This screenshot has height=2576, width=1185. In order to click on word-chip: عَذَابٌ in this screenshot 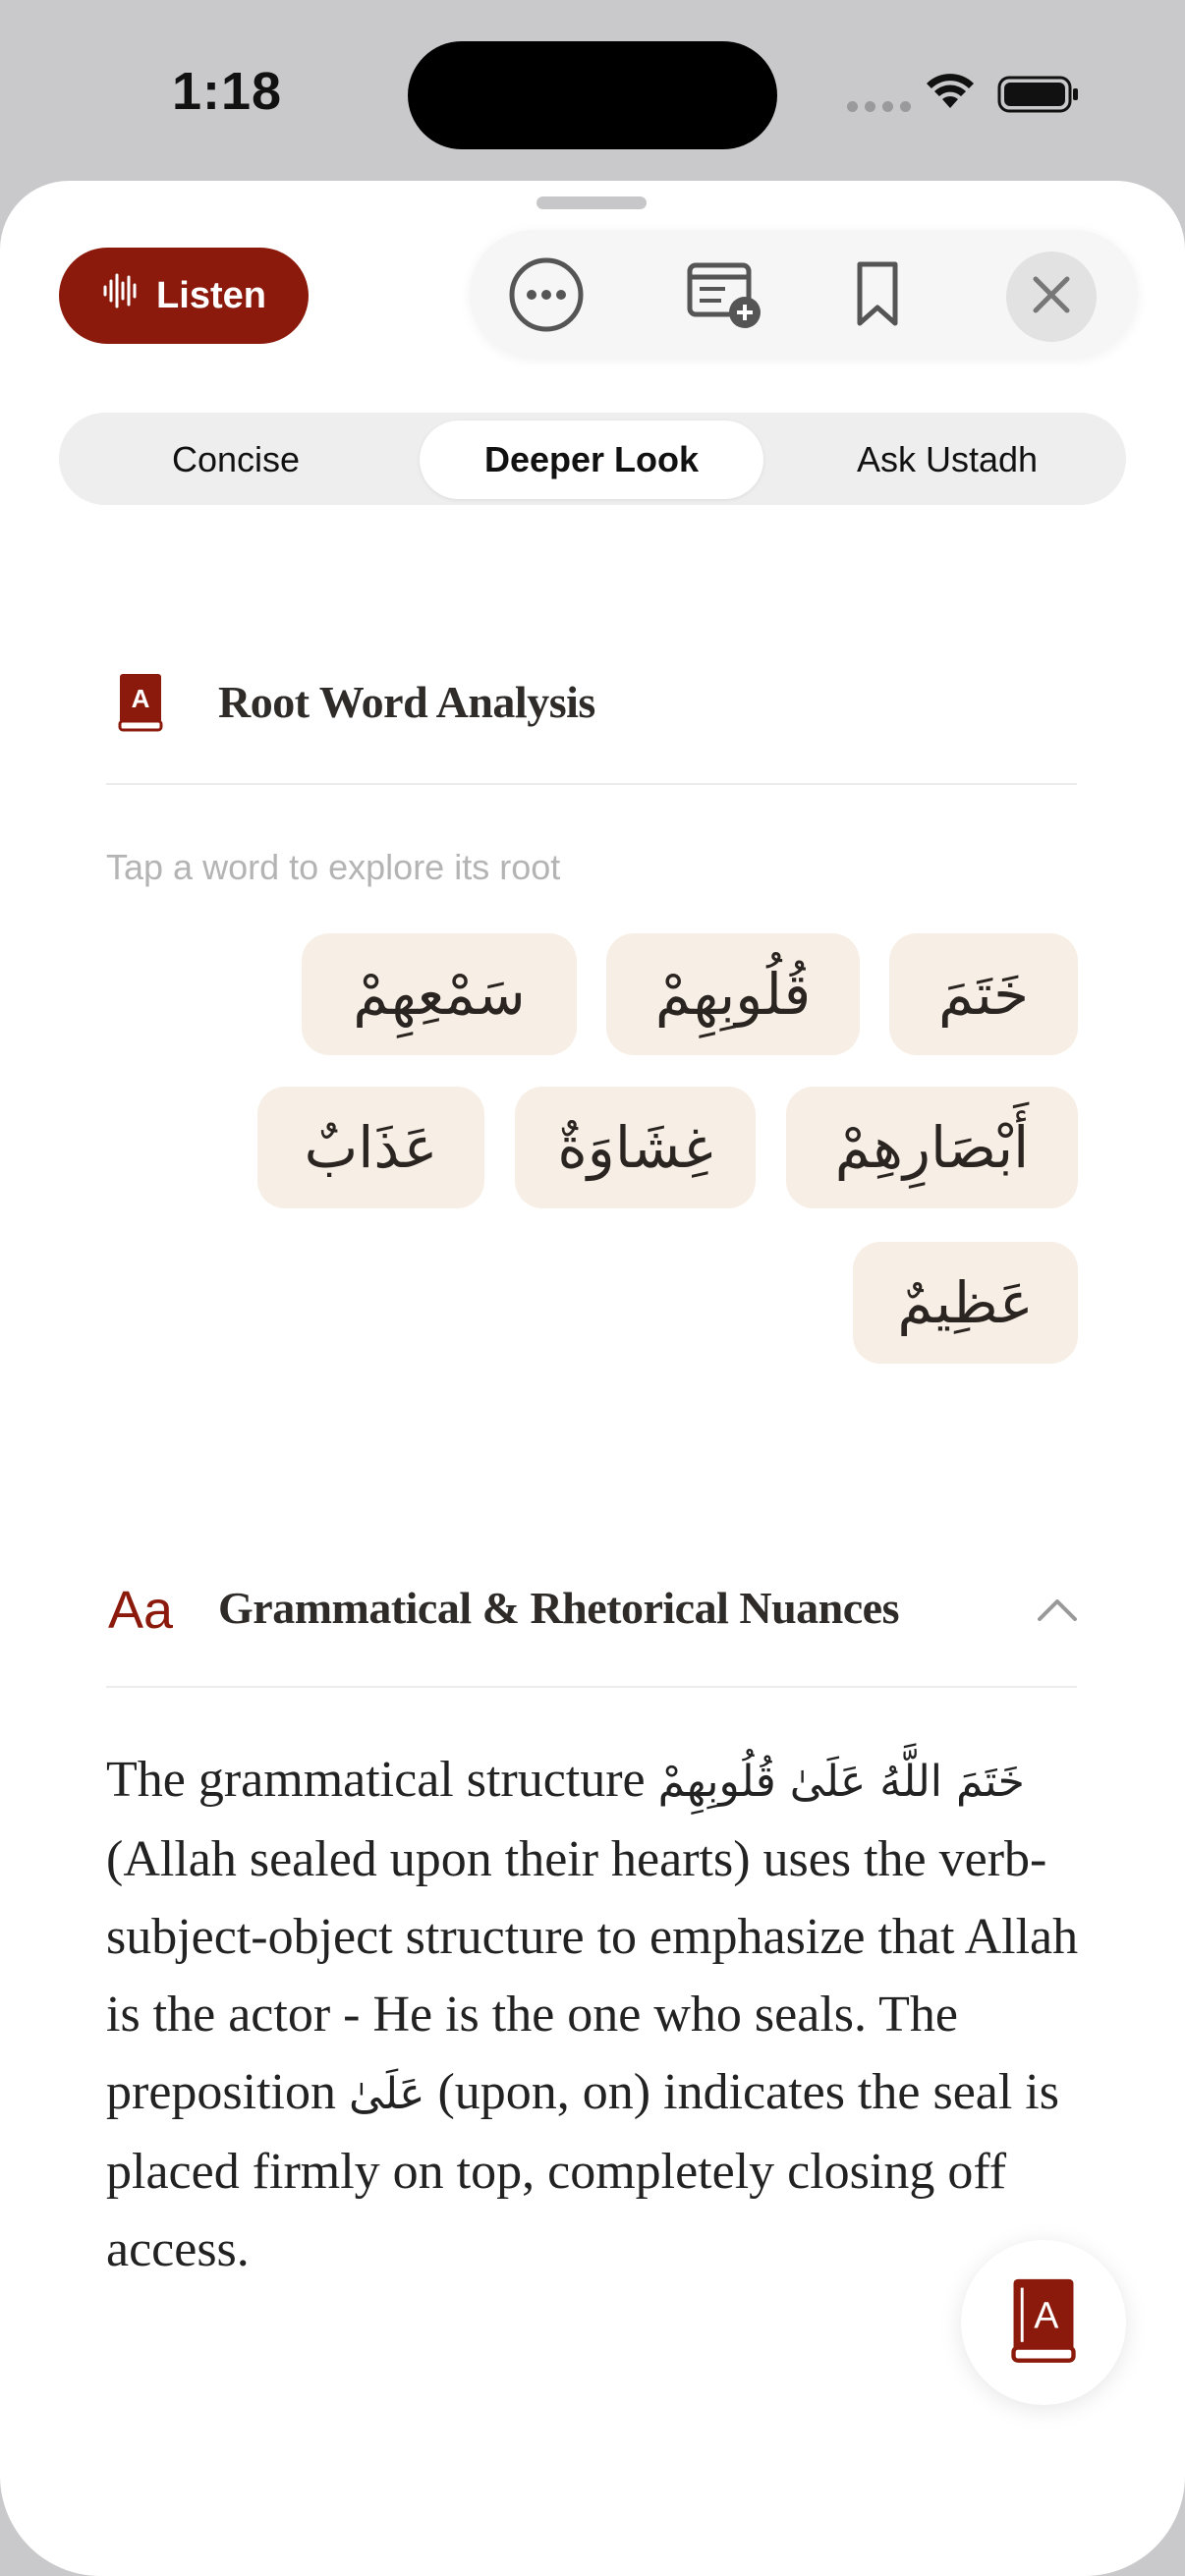, I will do `click(371, 1147)`.